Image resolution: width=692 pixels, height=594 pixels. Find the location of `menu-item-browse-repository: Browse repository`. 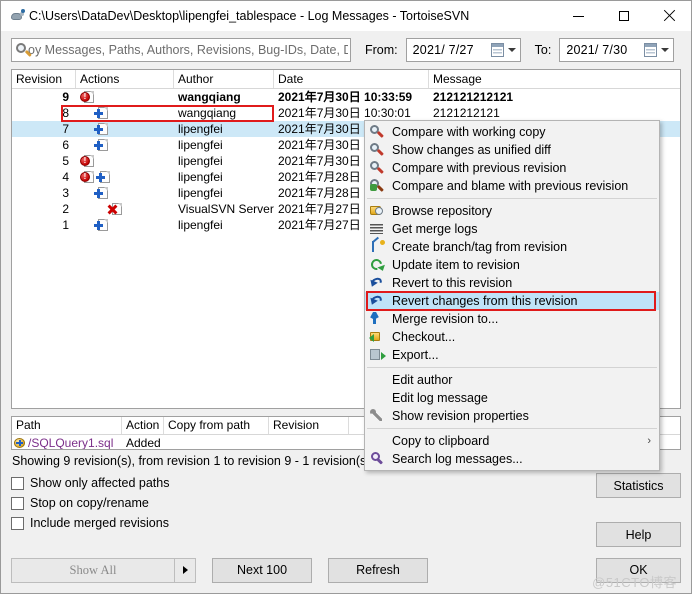

menu-item-browse-repository: Browse repository is located at coordinates (512, 211).